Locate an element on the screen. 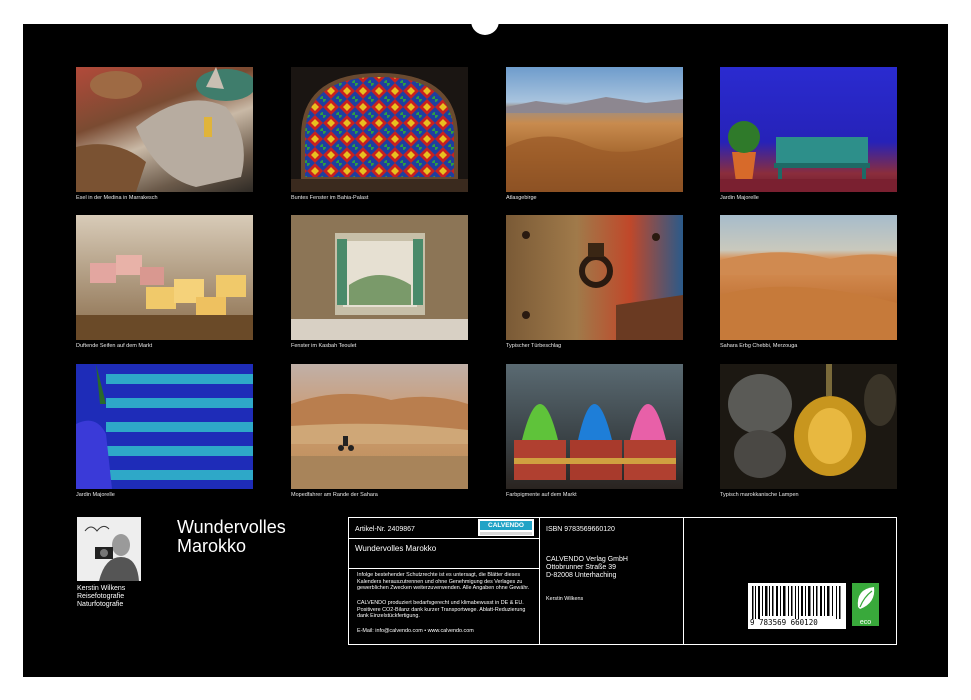 The height and width of the screenshot is (700, 971). photo-pigments is located at coordinates (594, 426).